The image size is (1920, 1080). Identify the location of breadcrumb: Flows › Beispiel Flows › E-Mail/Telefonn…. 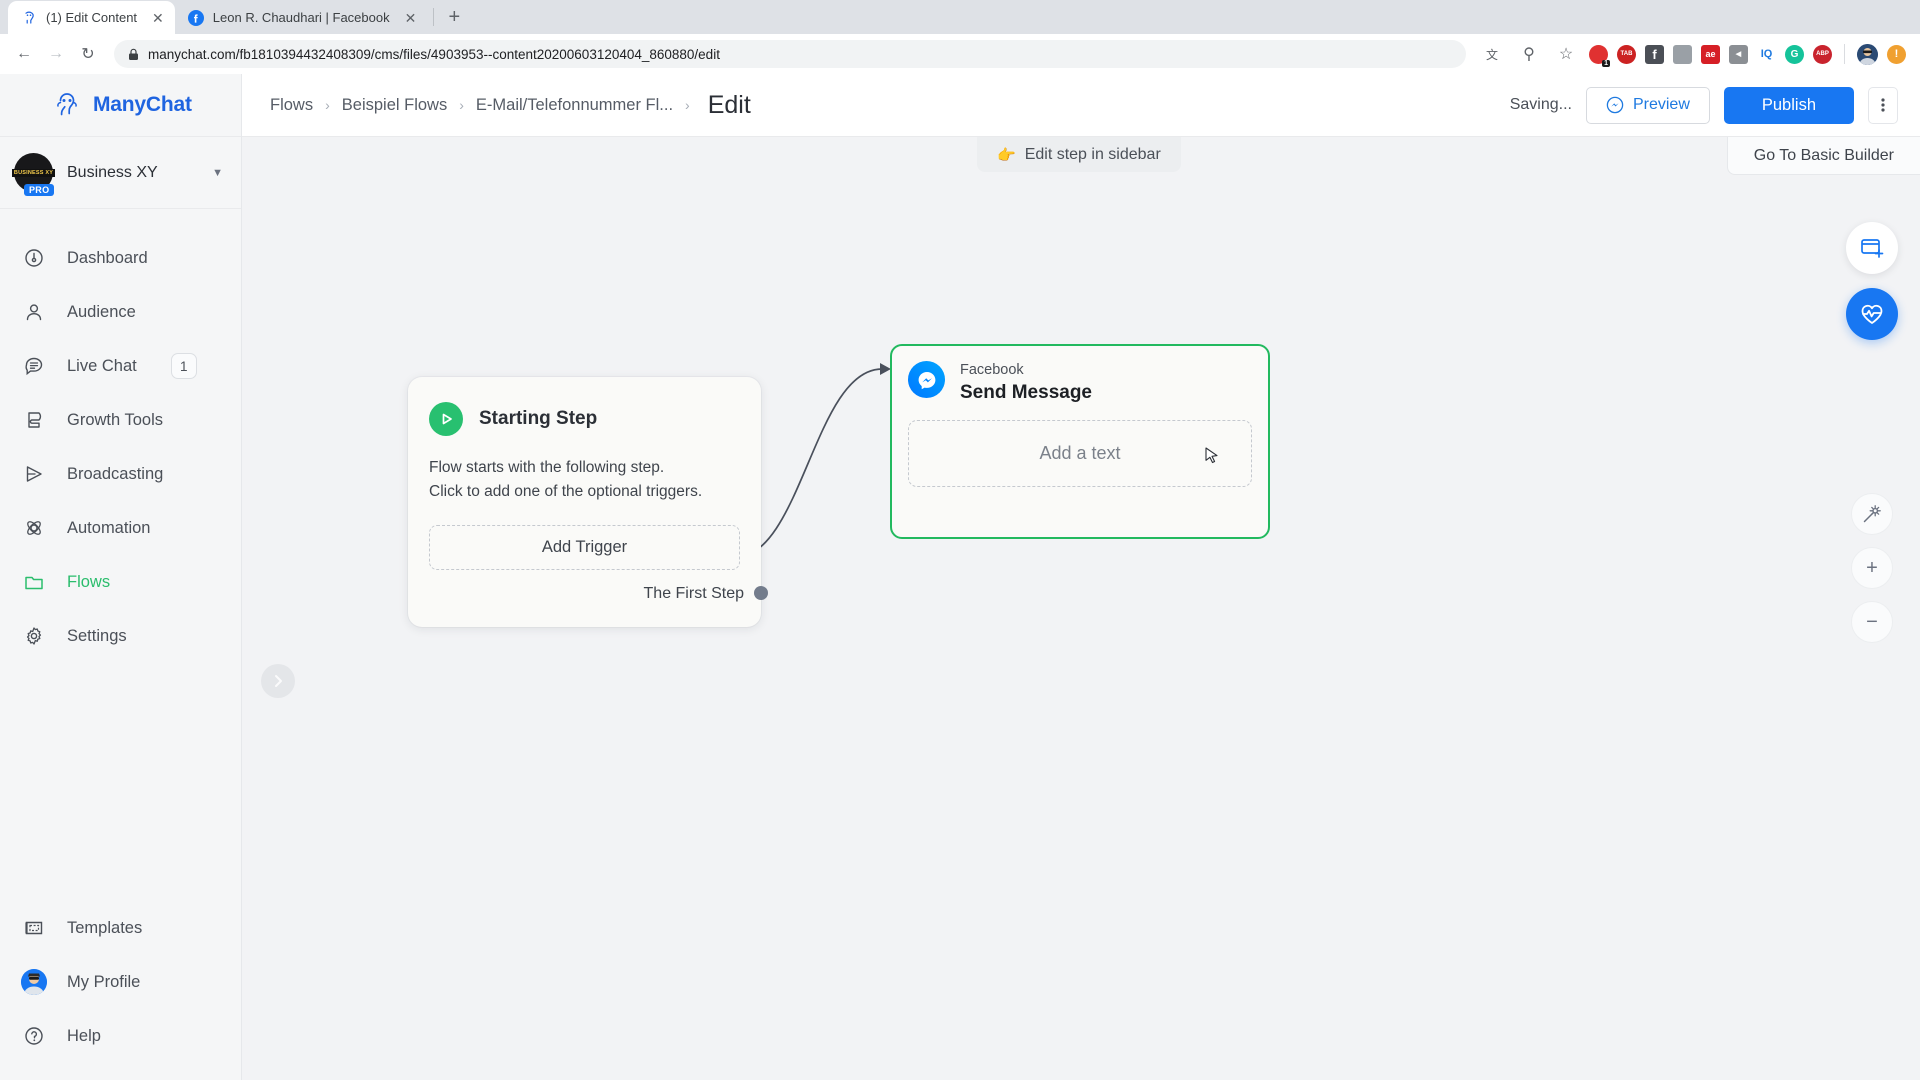
(890, 105).